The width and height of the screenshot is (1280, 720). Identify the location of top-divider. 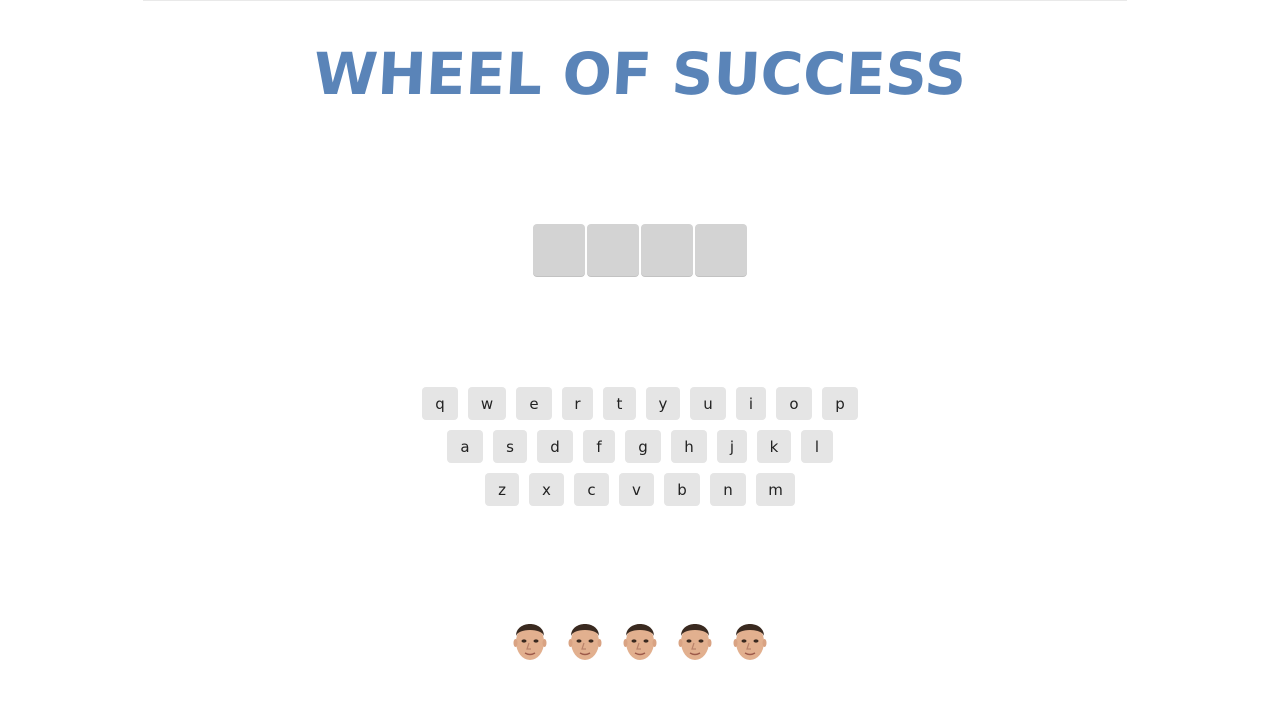
(635, 0).